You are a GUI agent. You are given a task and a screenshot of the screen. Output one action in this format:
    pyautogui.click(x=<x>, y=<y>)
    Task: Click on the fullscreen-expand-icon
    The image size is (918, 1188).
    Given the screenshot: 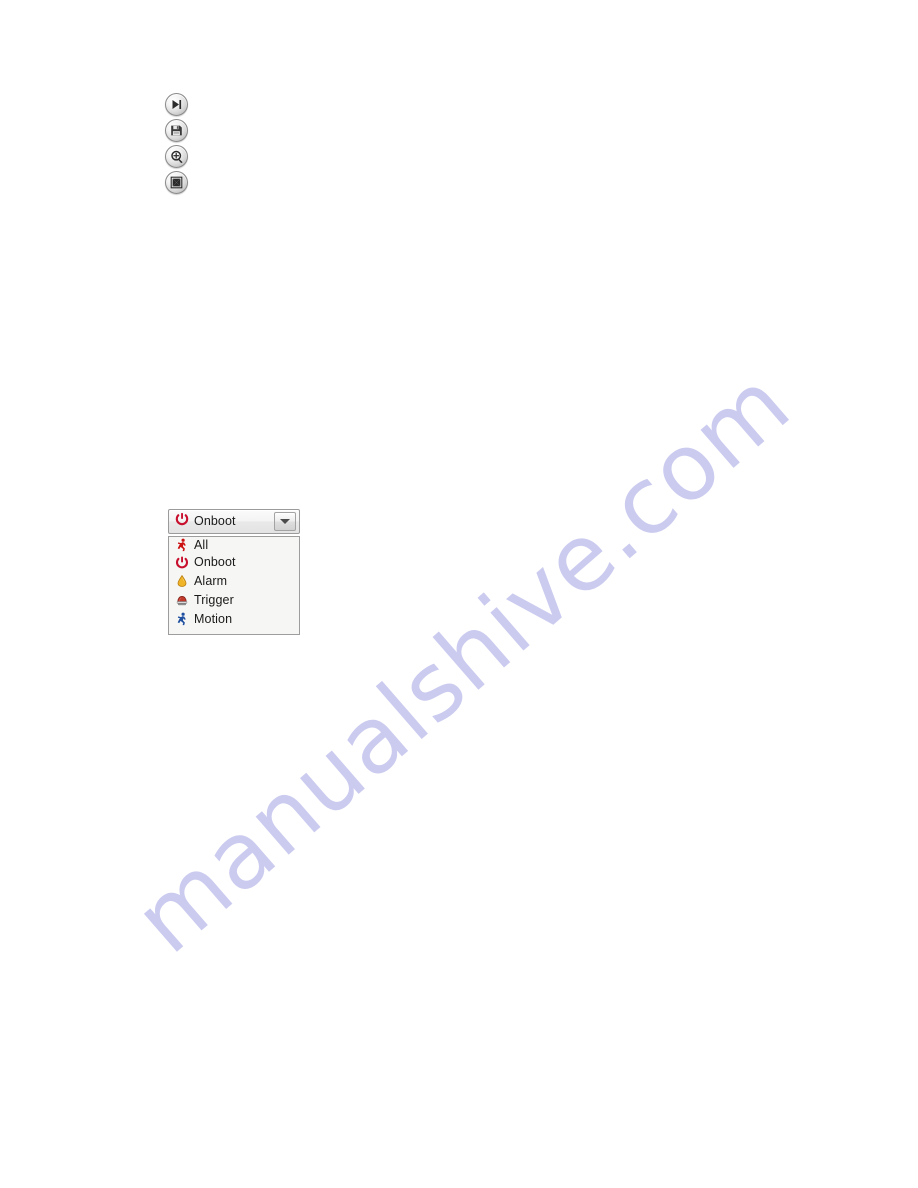 What is the action you would take?
    pyautogui.click(x=176, y=182)
    